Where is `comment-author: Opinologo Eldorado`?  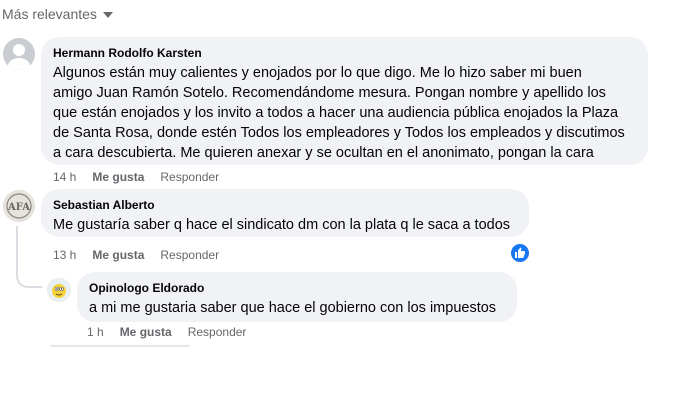 comment-author: Opinologo Eldorado is located at coordinates (297, 288).